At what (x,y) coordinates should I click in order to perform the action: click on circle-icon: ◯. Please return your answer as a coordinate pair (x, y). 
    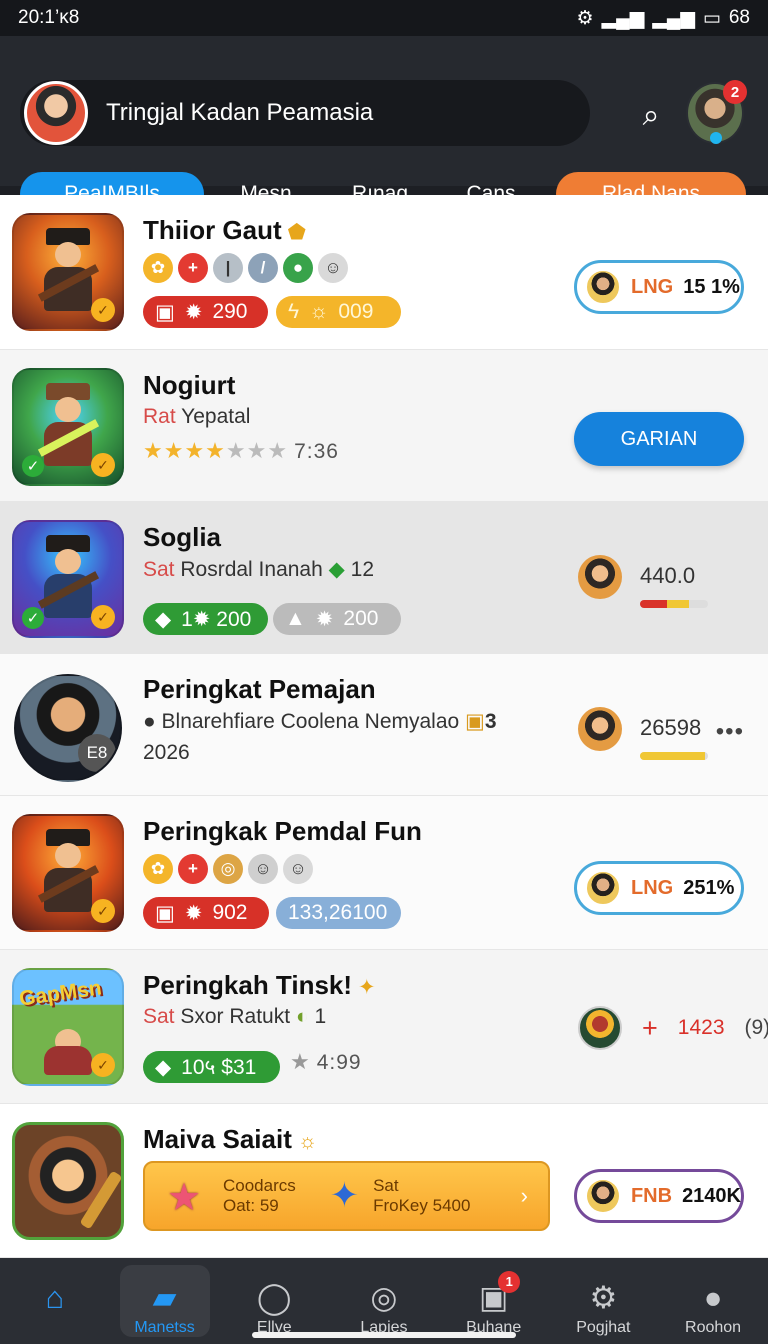
    Looking at the image, I should click on (274, 1297).